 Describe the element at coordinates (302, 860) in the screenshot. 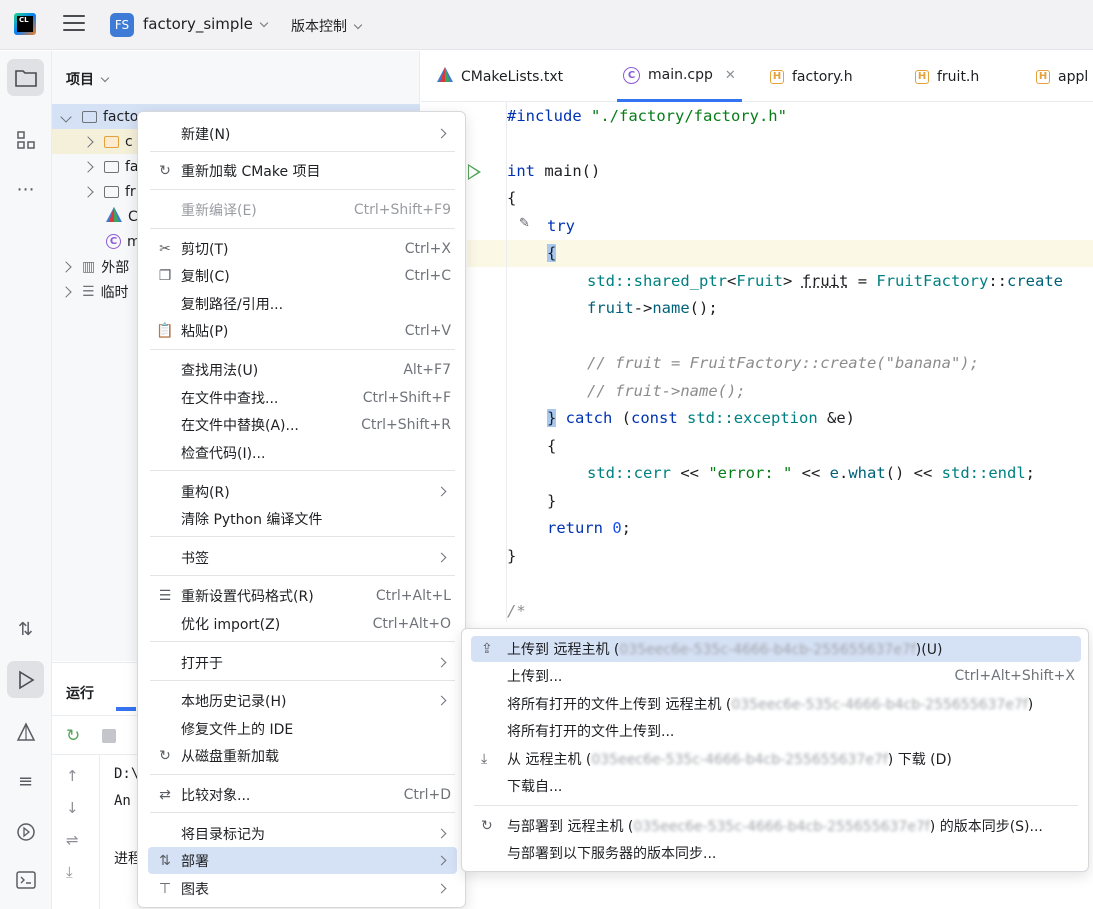

I see `menu-item-deployment: ⇅ 部署` at that location.